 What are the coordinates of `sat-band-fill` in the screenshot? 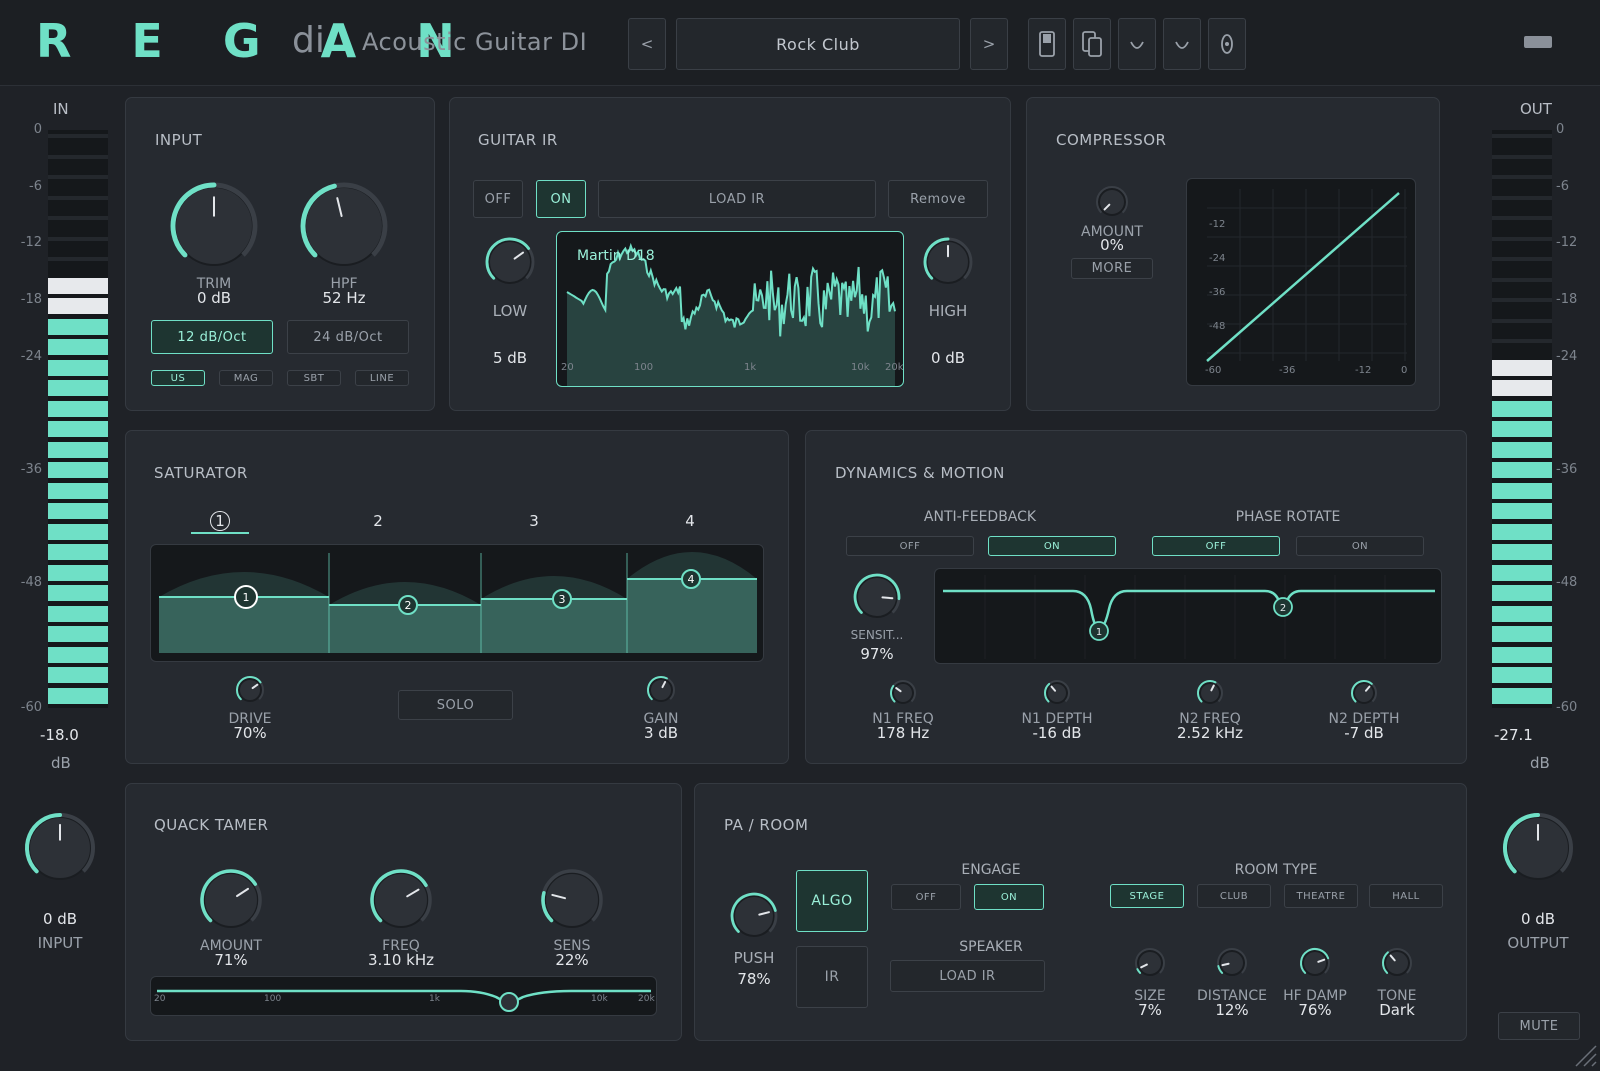 It's located at (692, 616).